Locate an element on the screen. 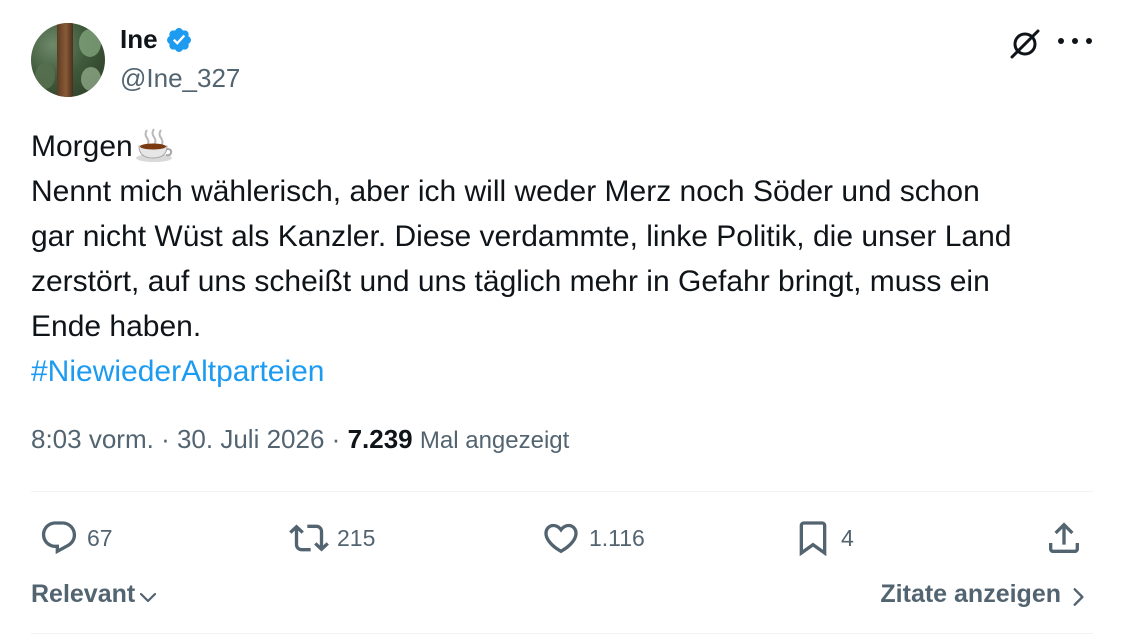 Image resolution: width=1123 pixels, height=635 pixels. bookmark-icon is located at coordinates (813, 539).